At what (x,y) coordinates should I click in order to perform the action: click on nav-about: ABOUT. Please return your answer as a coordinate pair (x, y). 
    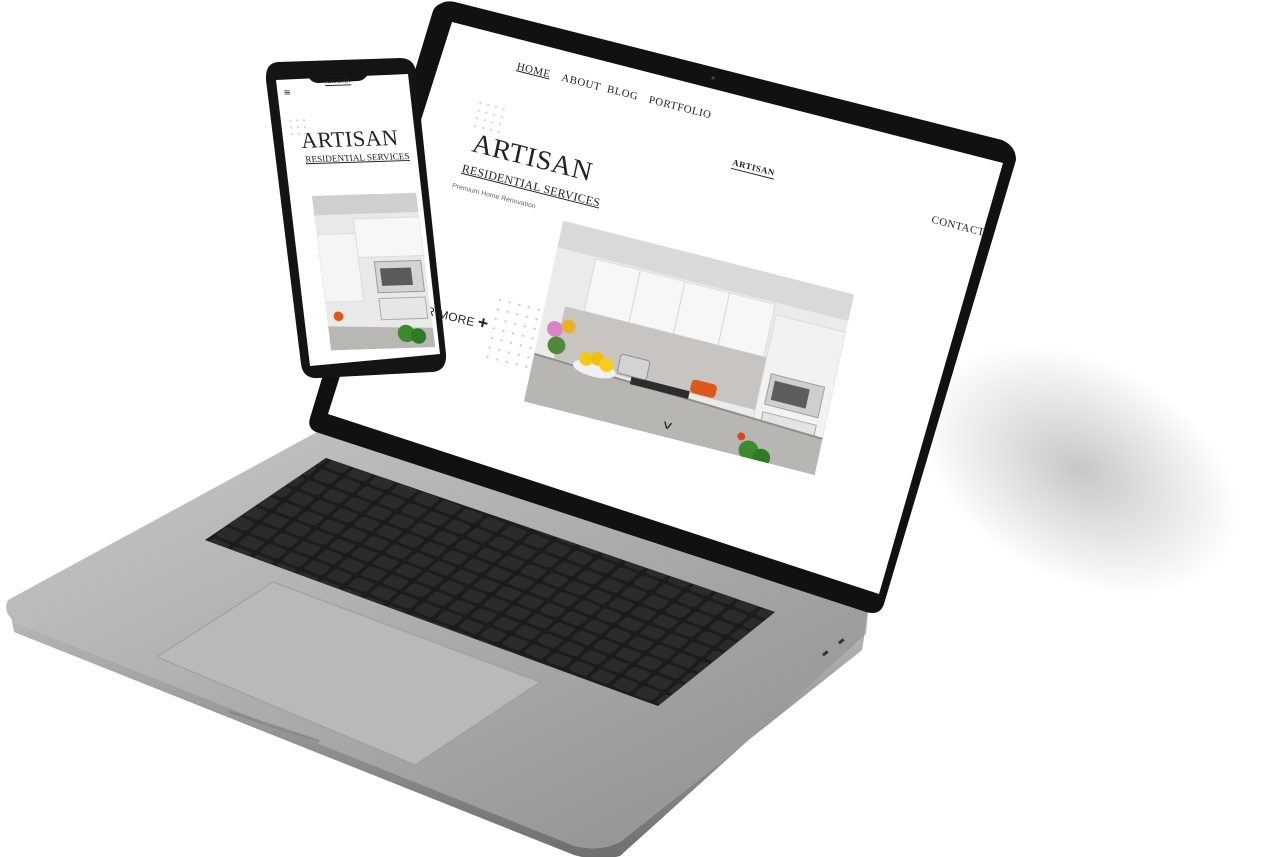
    Looking at the image, I should click on (581, 82).